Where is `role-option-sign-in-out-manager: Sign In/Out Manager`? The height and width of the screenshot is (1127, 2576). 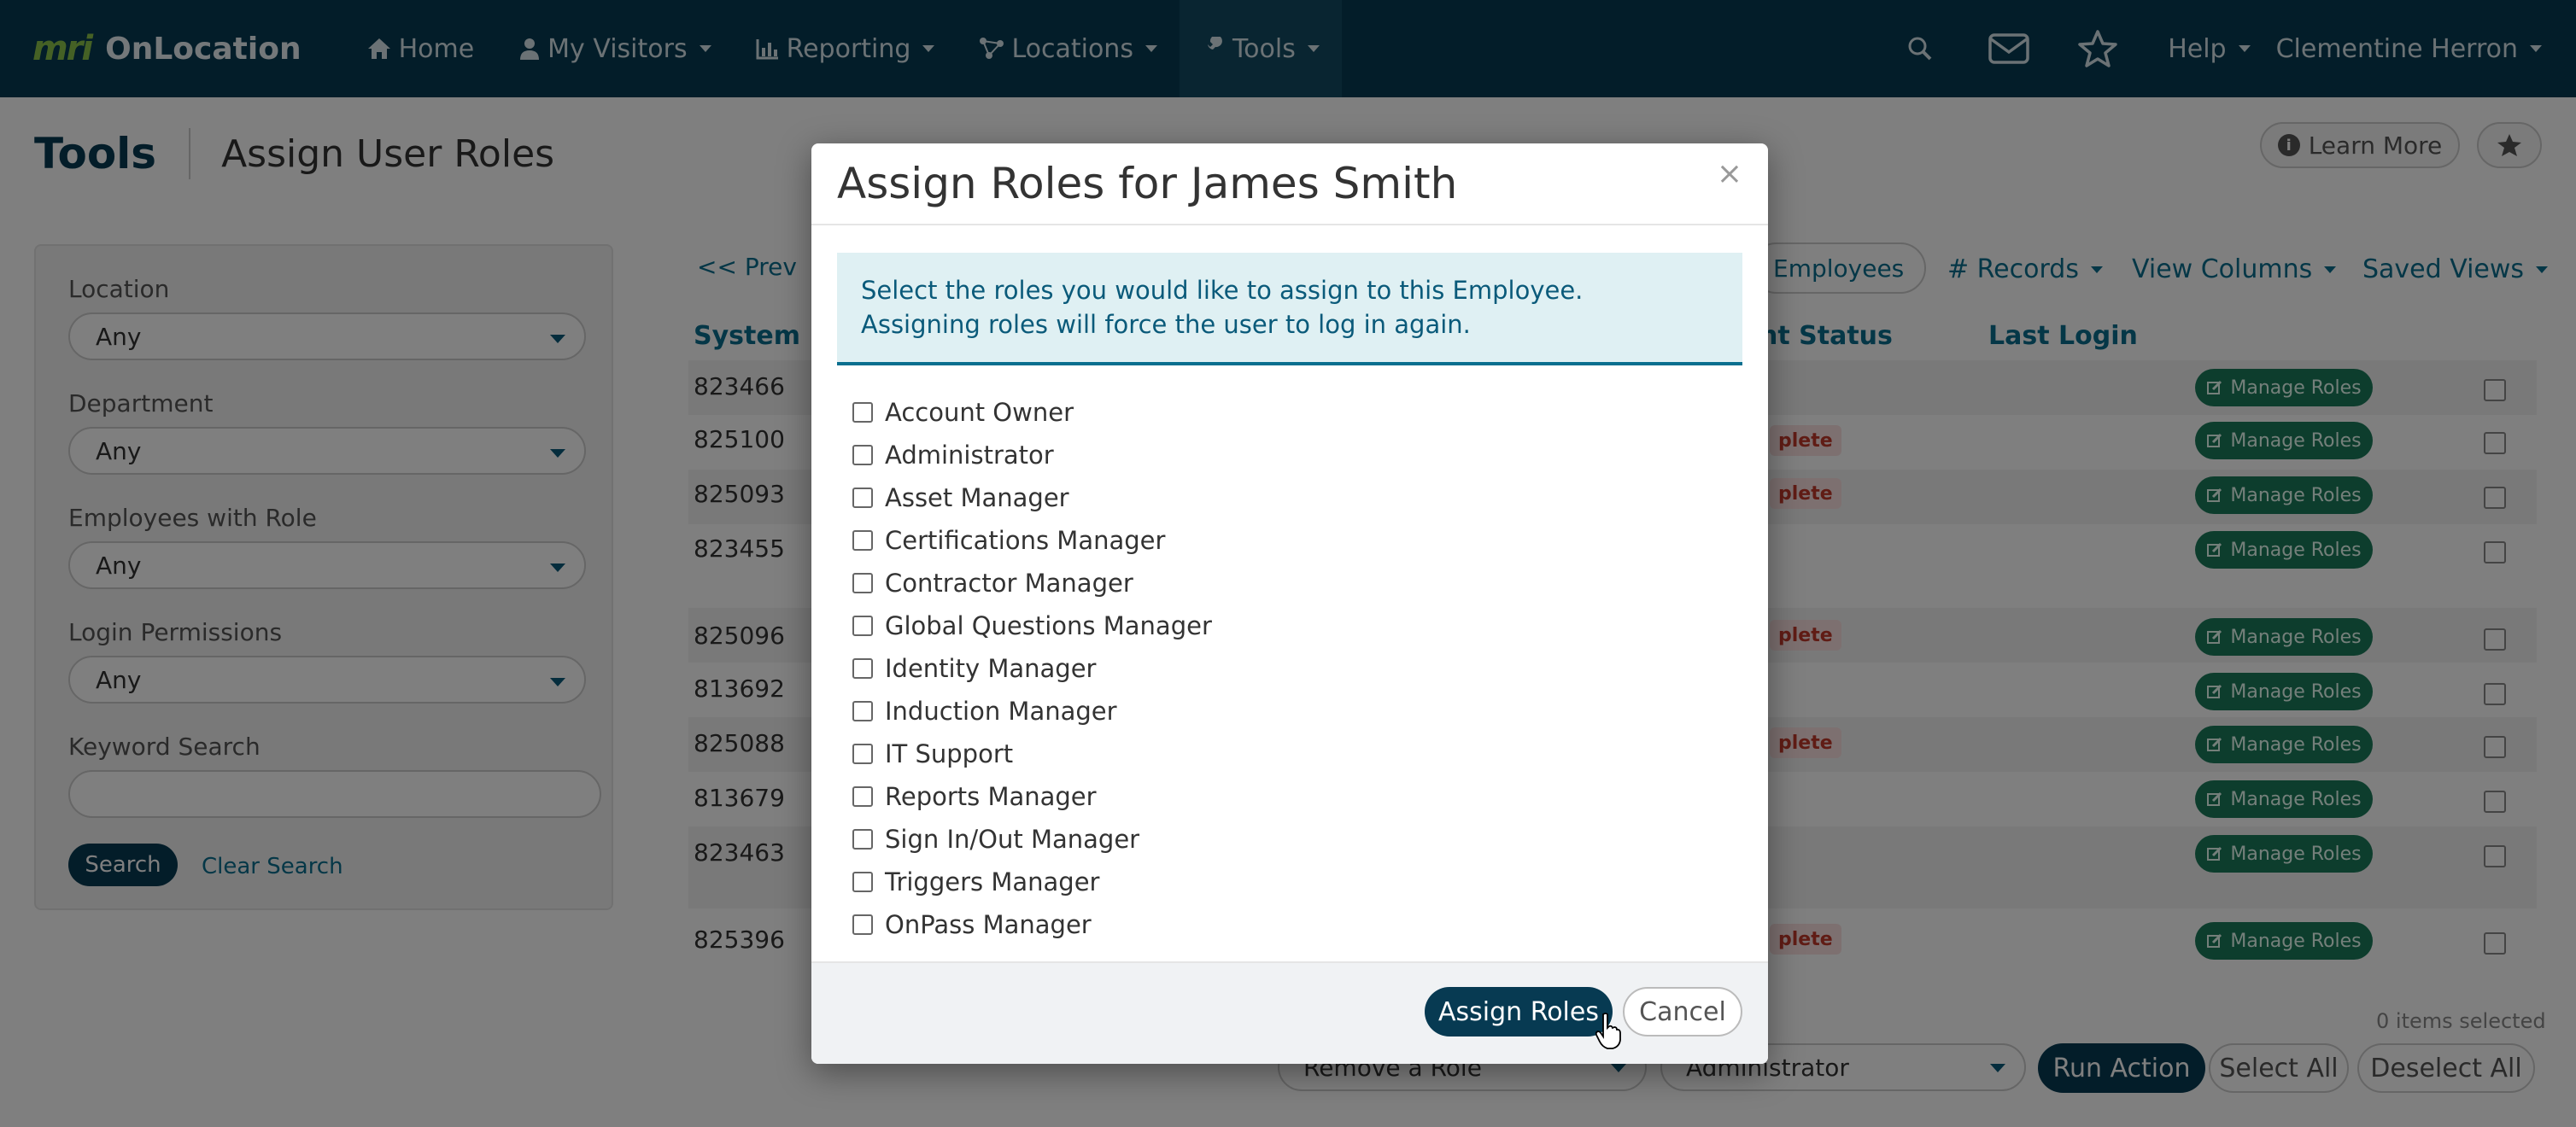 role-option-sign-in-out-manager: Sign In/Out Manager is located at coordinates (1032, 839).